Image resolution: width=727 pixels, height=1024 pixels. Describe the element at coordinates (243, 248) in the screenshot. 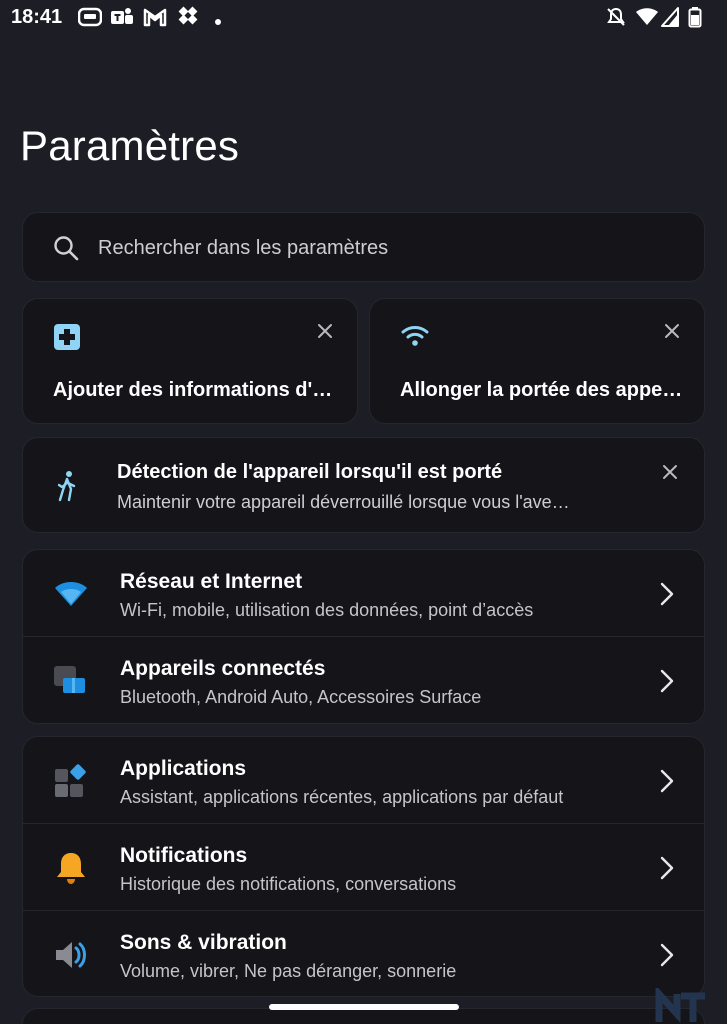

I see `search-placeholder: Rechercher dans les paramètres` at that location.